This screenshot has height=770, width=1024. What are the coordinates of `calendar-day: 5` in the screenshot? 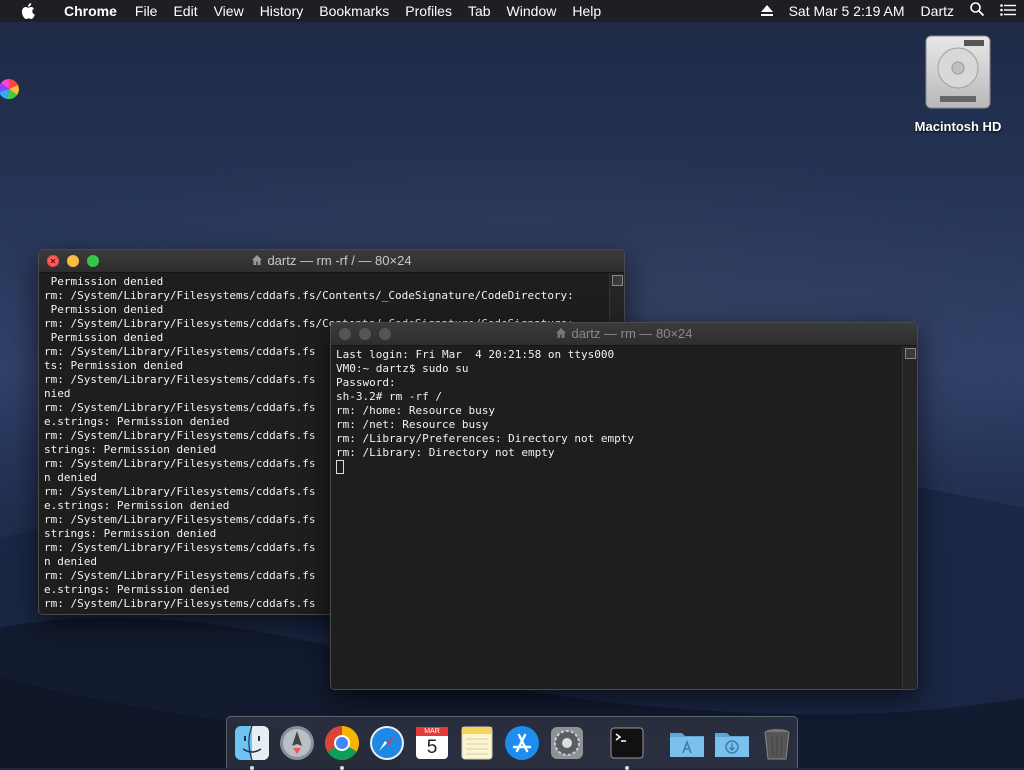 It's located at (432, 747).